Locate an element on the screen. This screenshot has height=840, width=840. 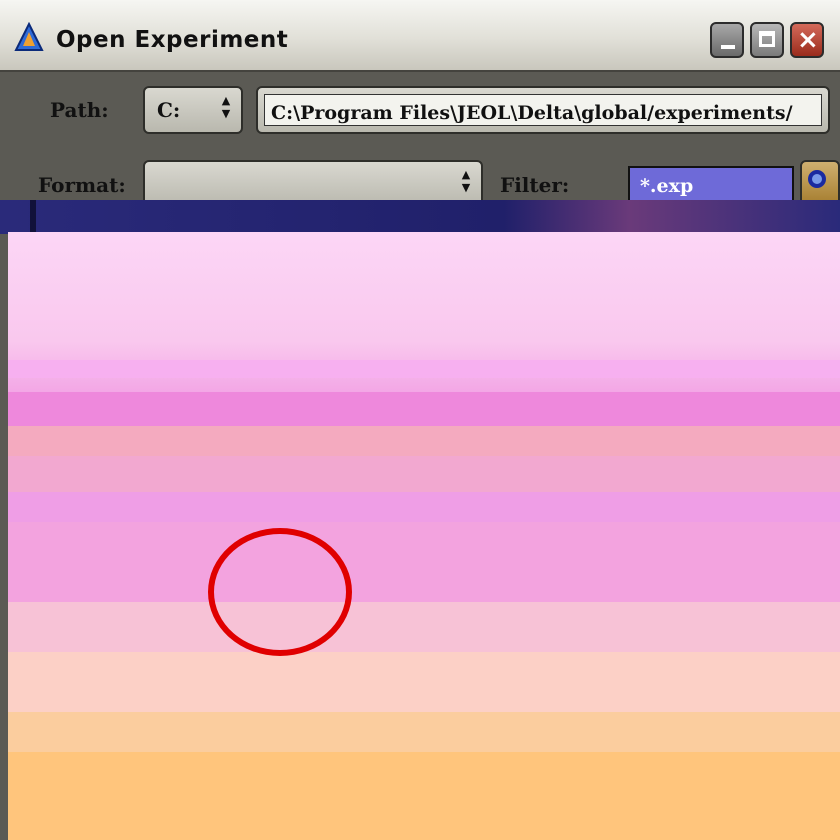
maximize-icon is located at coordinates (767, 39).